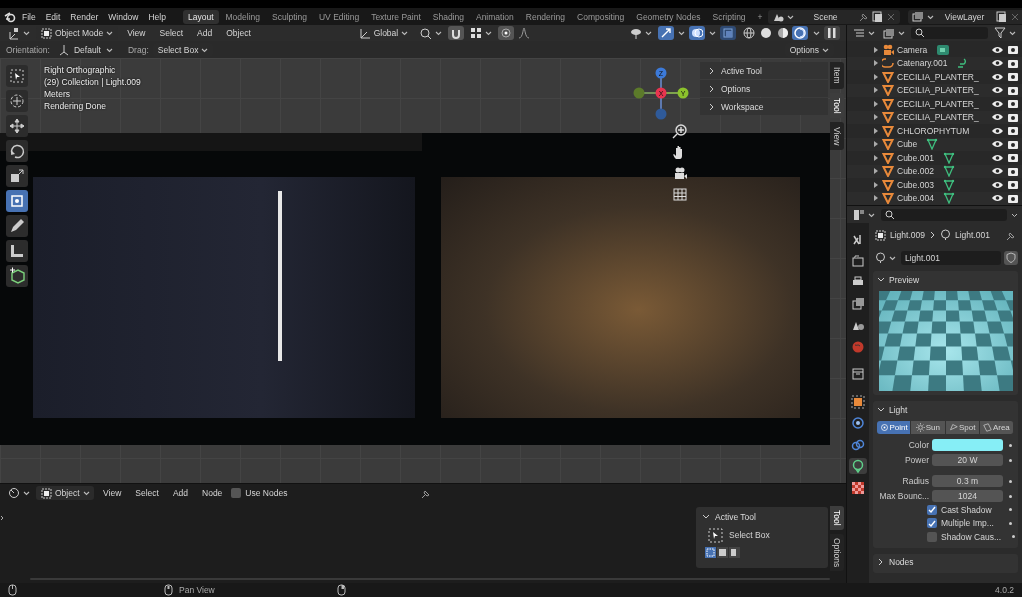 Image resolution: width=1022 pixels, height=597 pixels. Describe the element at coordinates (85, 49) in the screenshot. I see `orientation-dropdown: Default` at that location.